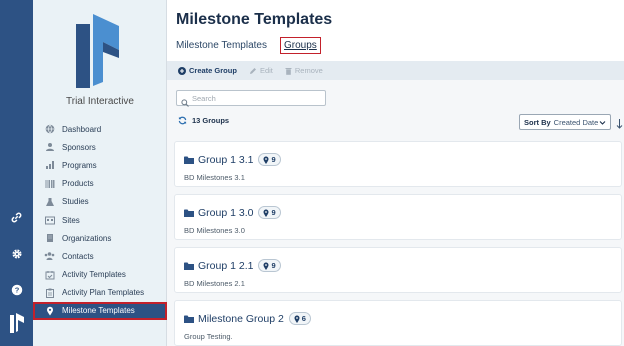  I want to click on tab-milestone-templates: Milestone Templates, so click(221, 45).